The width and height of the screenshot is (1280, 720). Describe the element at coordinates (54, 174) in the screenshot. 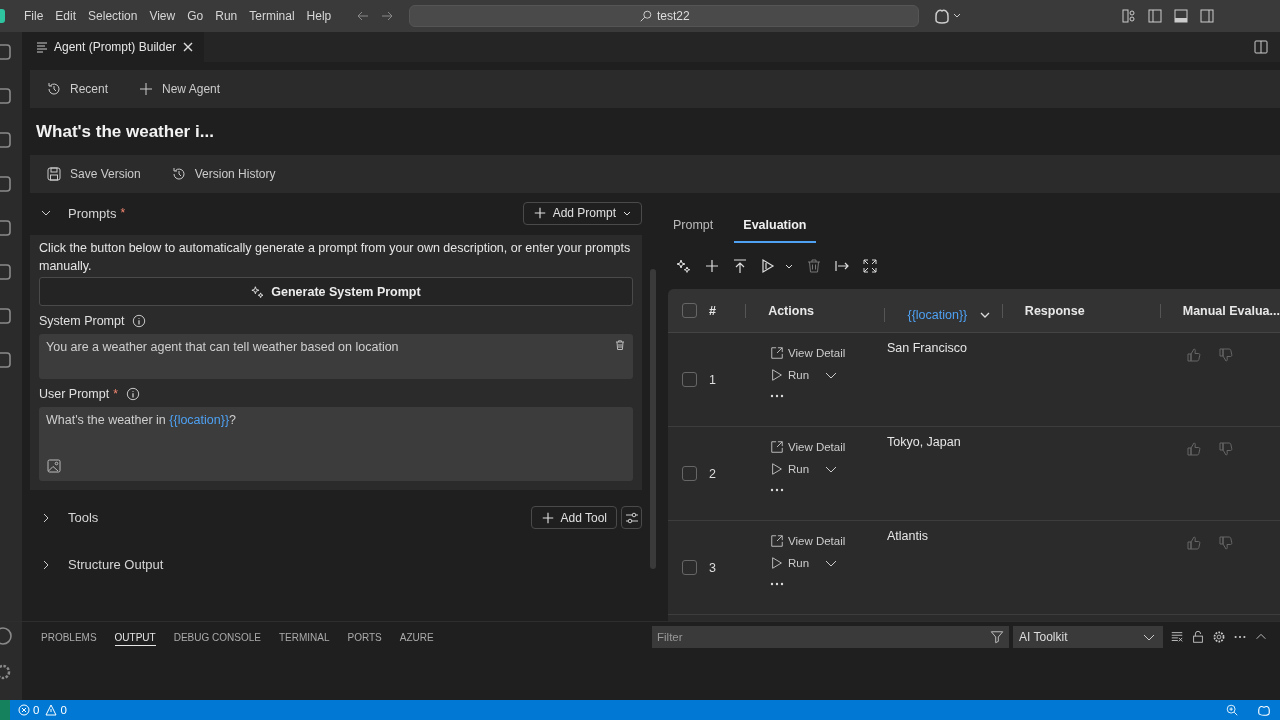

I see `save-icon` at that location.